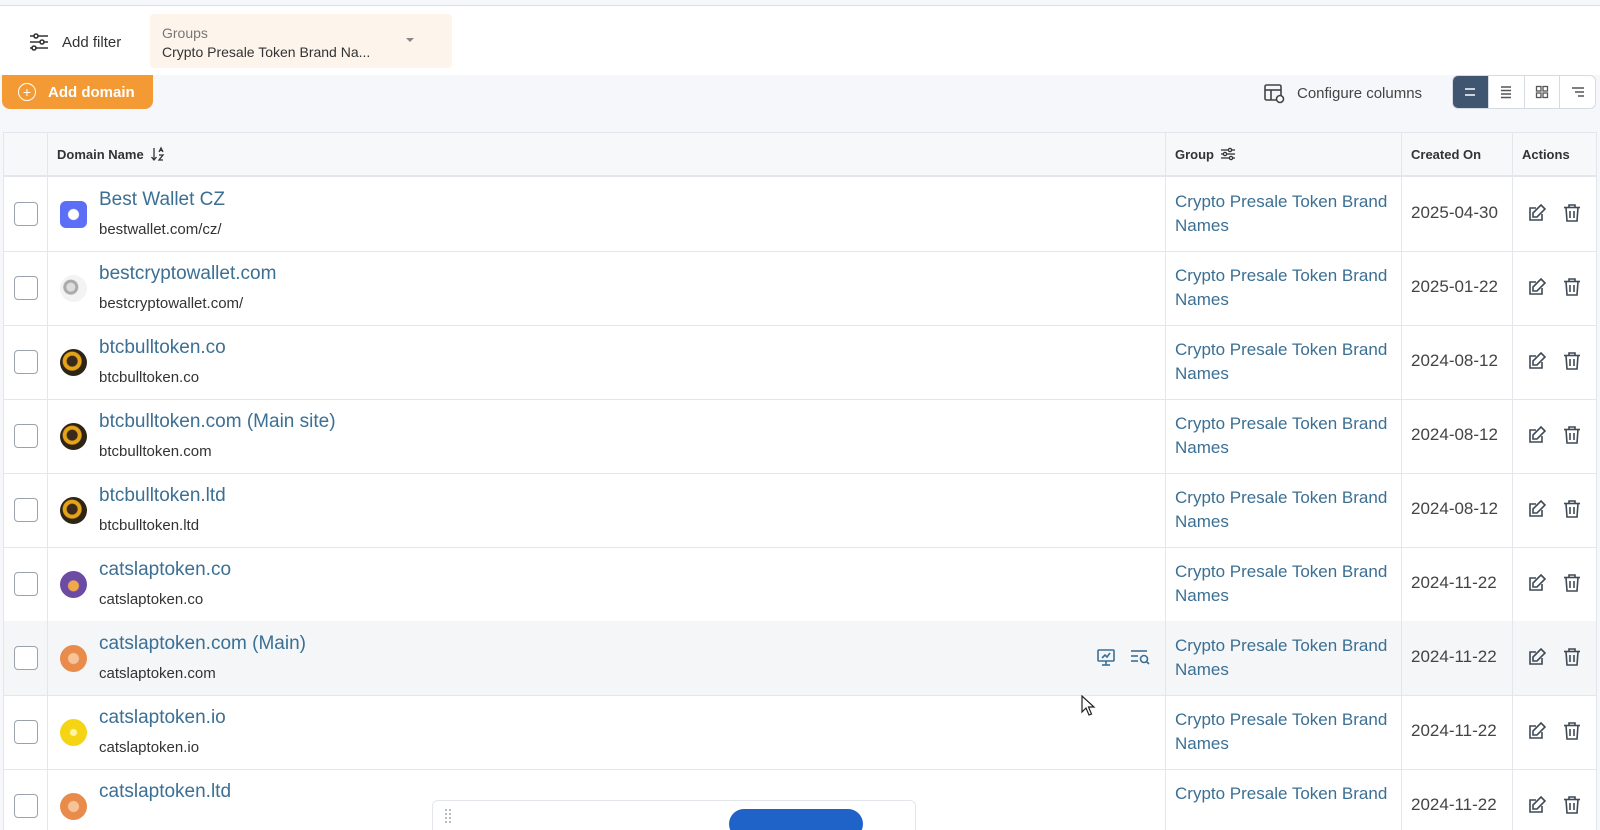 The width and height of the screenshot is (1600, 830). I want to click on domain-title-link: catslaptoken.ltd, so click(165, 792).